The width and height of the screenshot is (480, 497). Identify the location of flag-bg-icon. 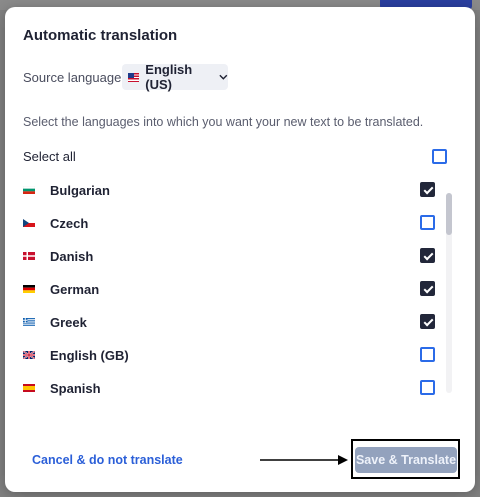
(29, 190).